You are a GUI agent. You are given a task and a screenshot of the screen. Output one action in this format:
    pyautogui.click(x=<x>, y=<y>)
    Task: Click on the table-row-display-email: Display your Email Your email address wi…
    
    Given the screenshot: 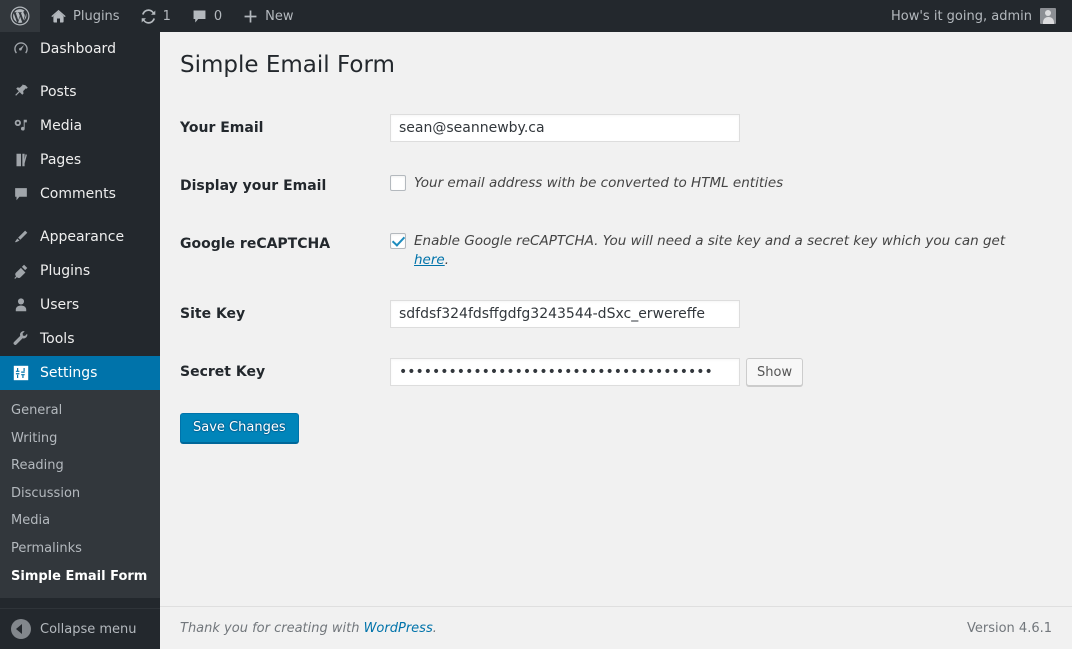 What is the action you would take?
    pyautogui.click(x=616, y=186)
    